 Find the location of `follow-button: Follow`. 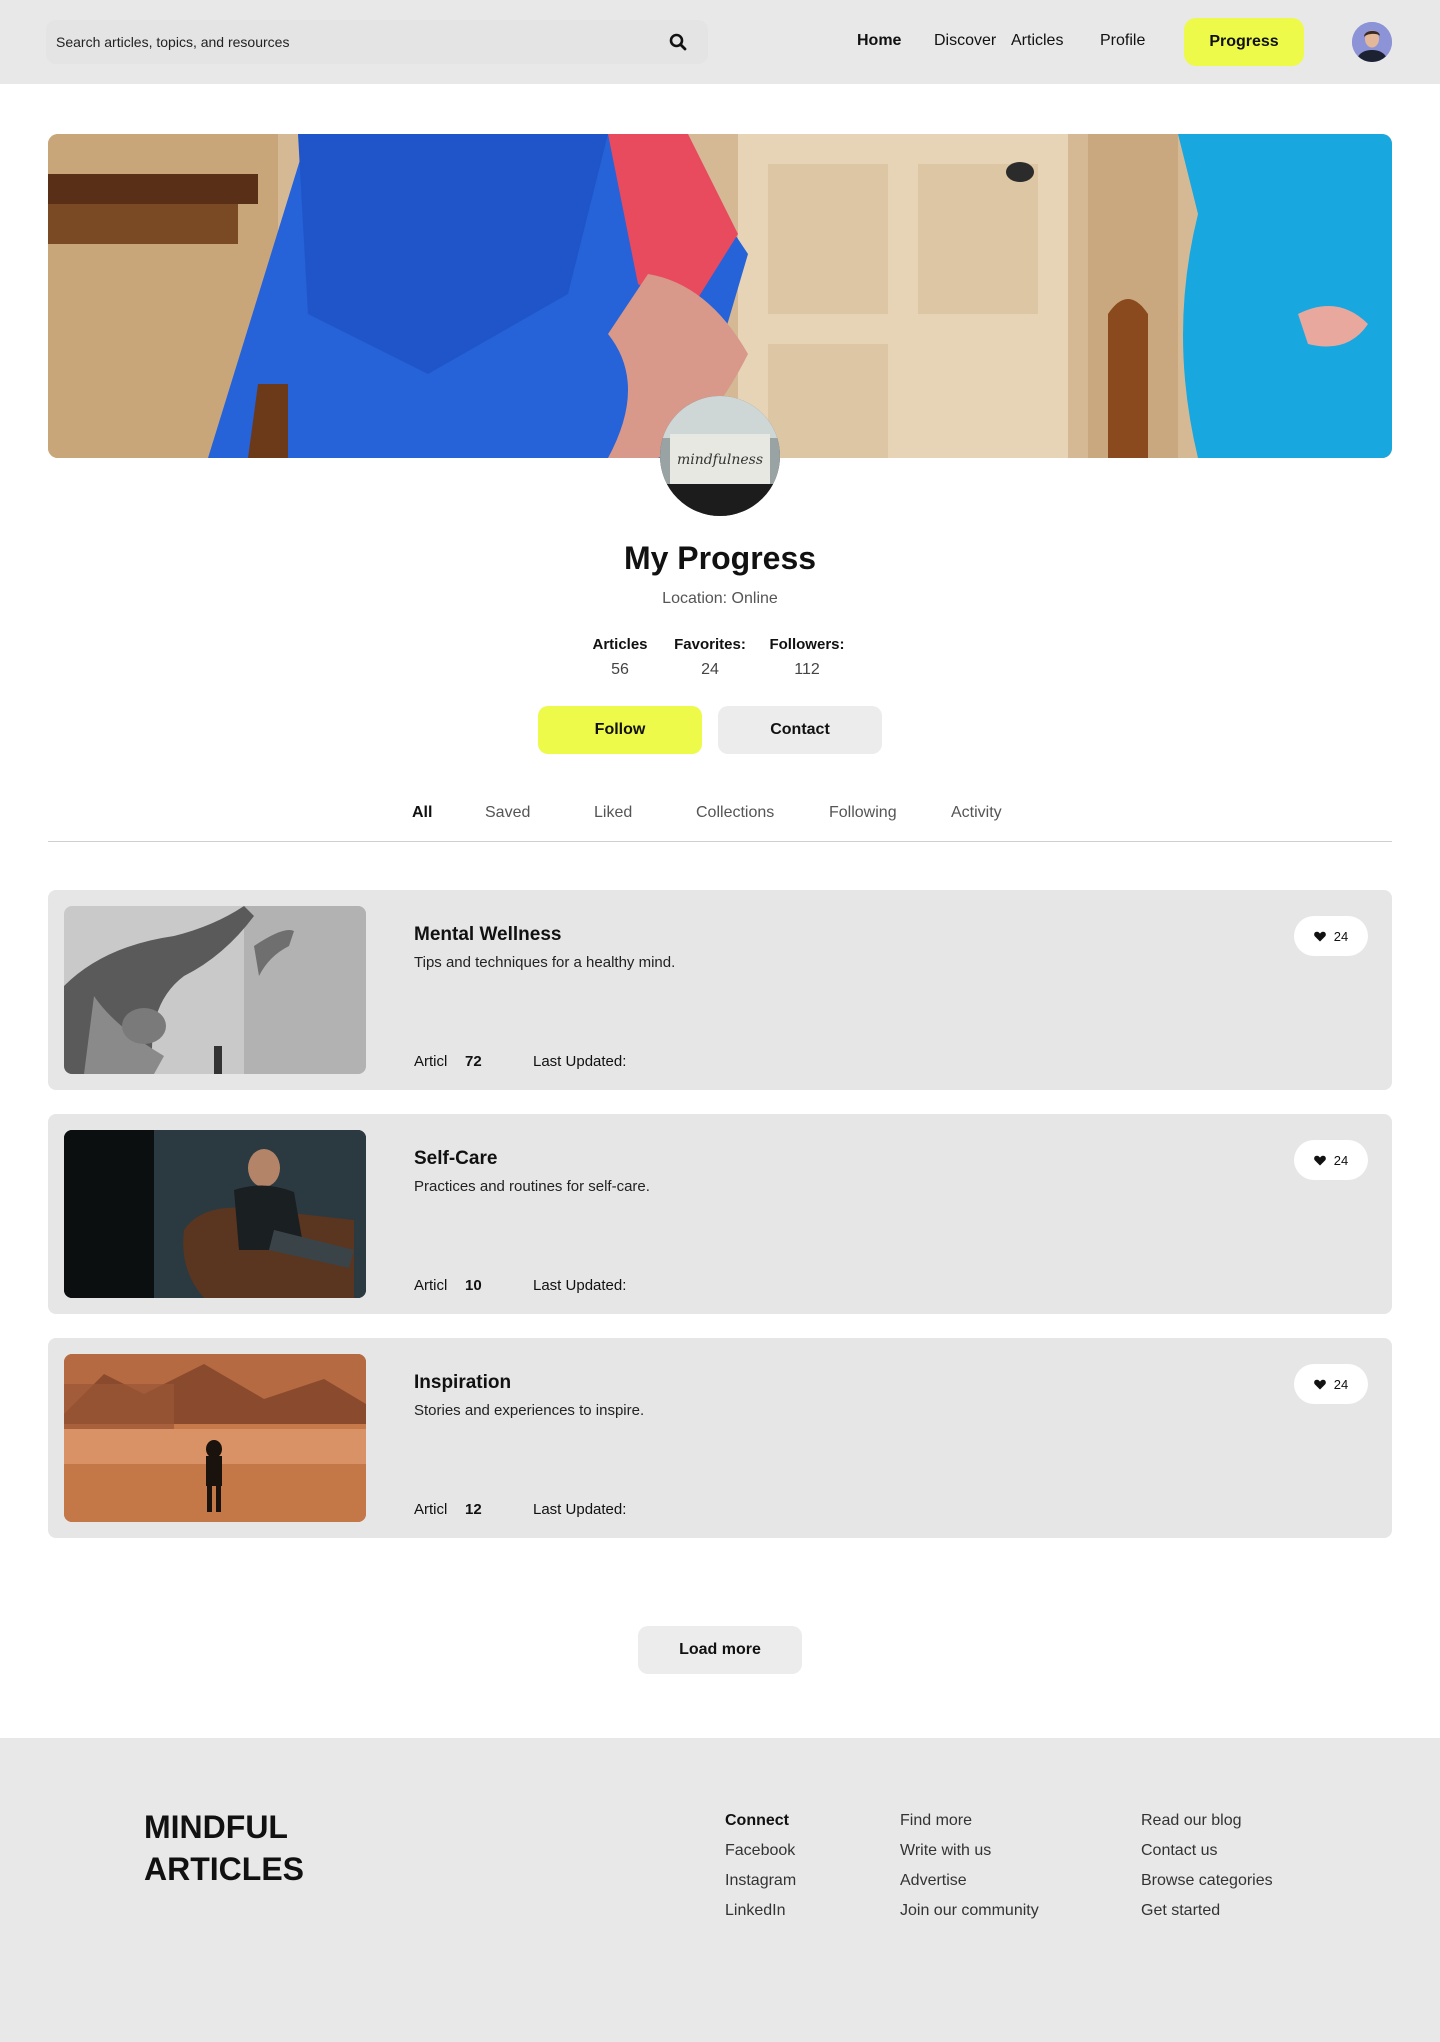

follow-button: Follow is located at coordinates (620, 730).